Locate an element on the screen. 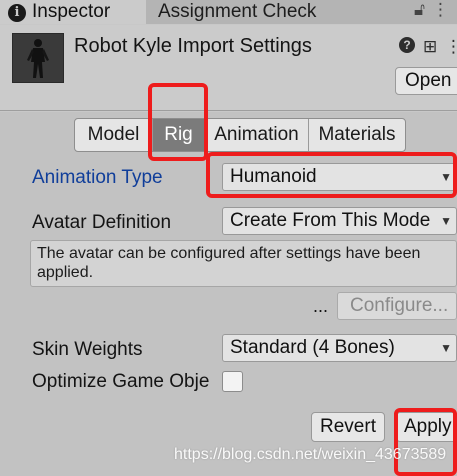  skin-weights-dropdown: Standard (4 Bones) ▼ is located at coordinates (339, 348).